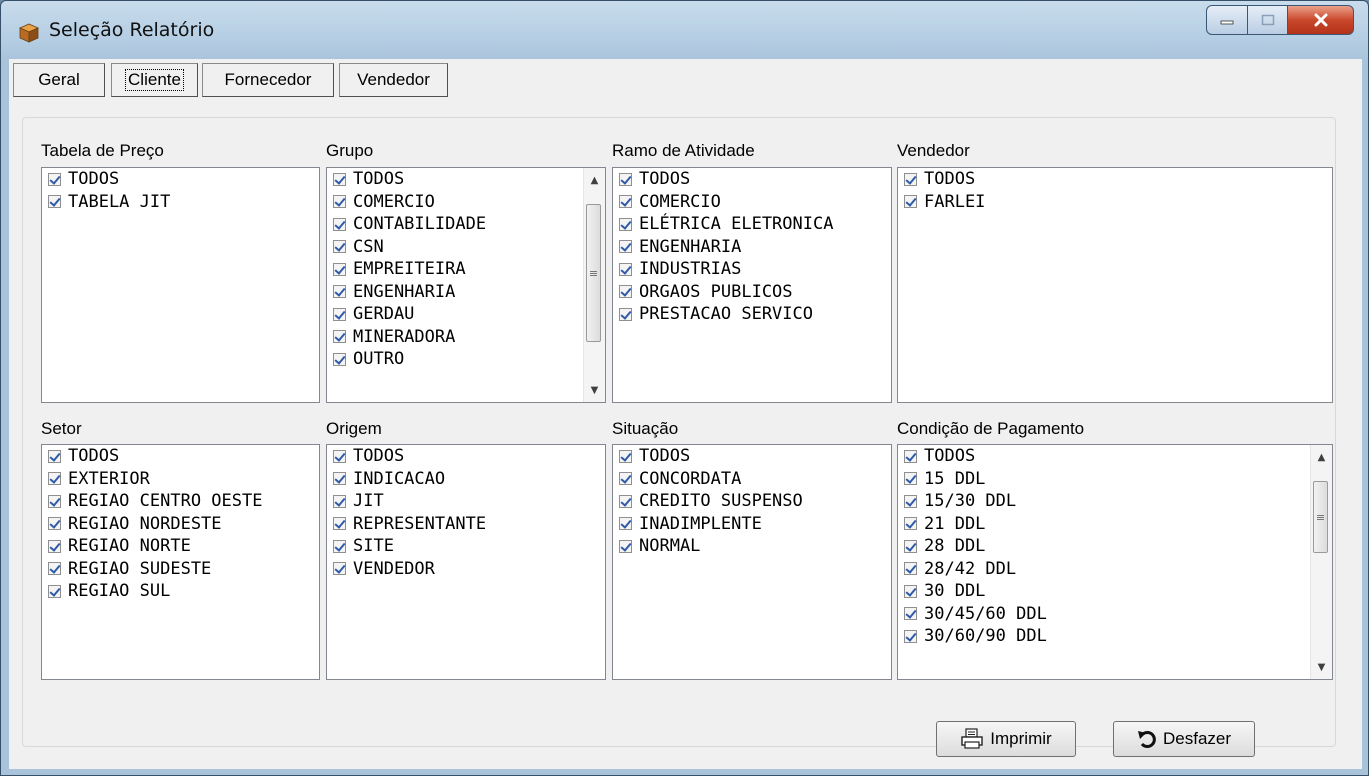 Image resolution: width=1369 pixels, height=776 pixels. What do you see at coordinates (466, 224) in the screenshot?
I see `list-item: CONTABILIDADE` at bounding box center [466, 224].